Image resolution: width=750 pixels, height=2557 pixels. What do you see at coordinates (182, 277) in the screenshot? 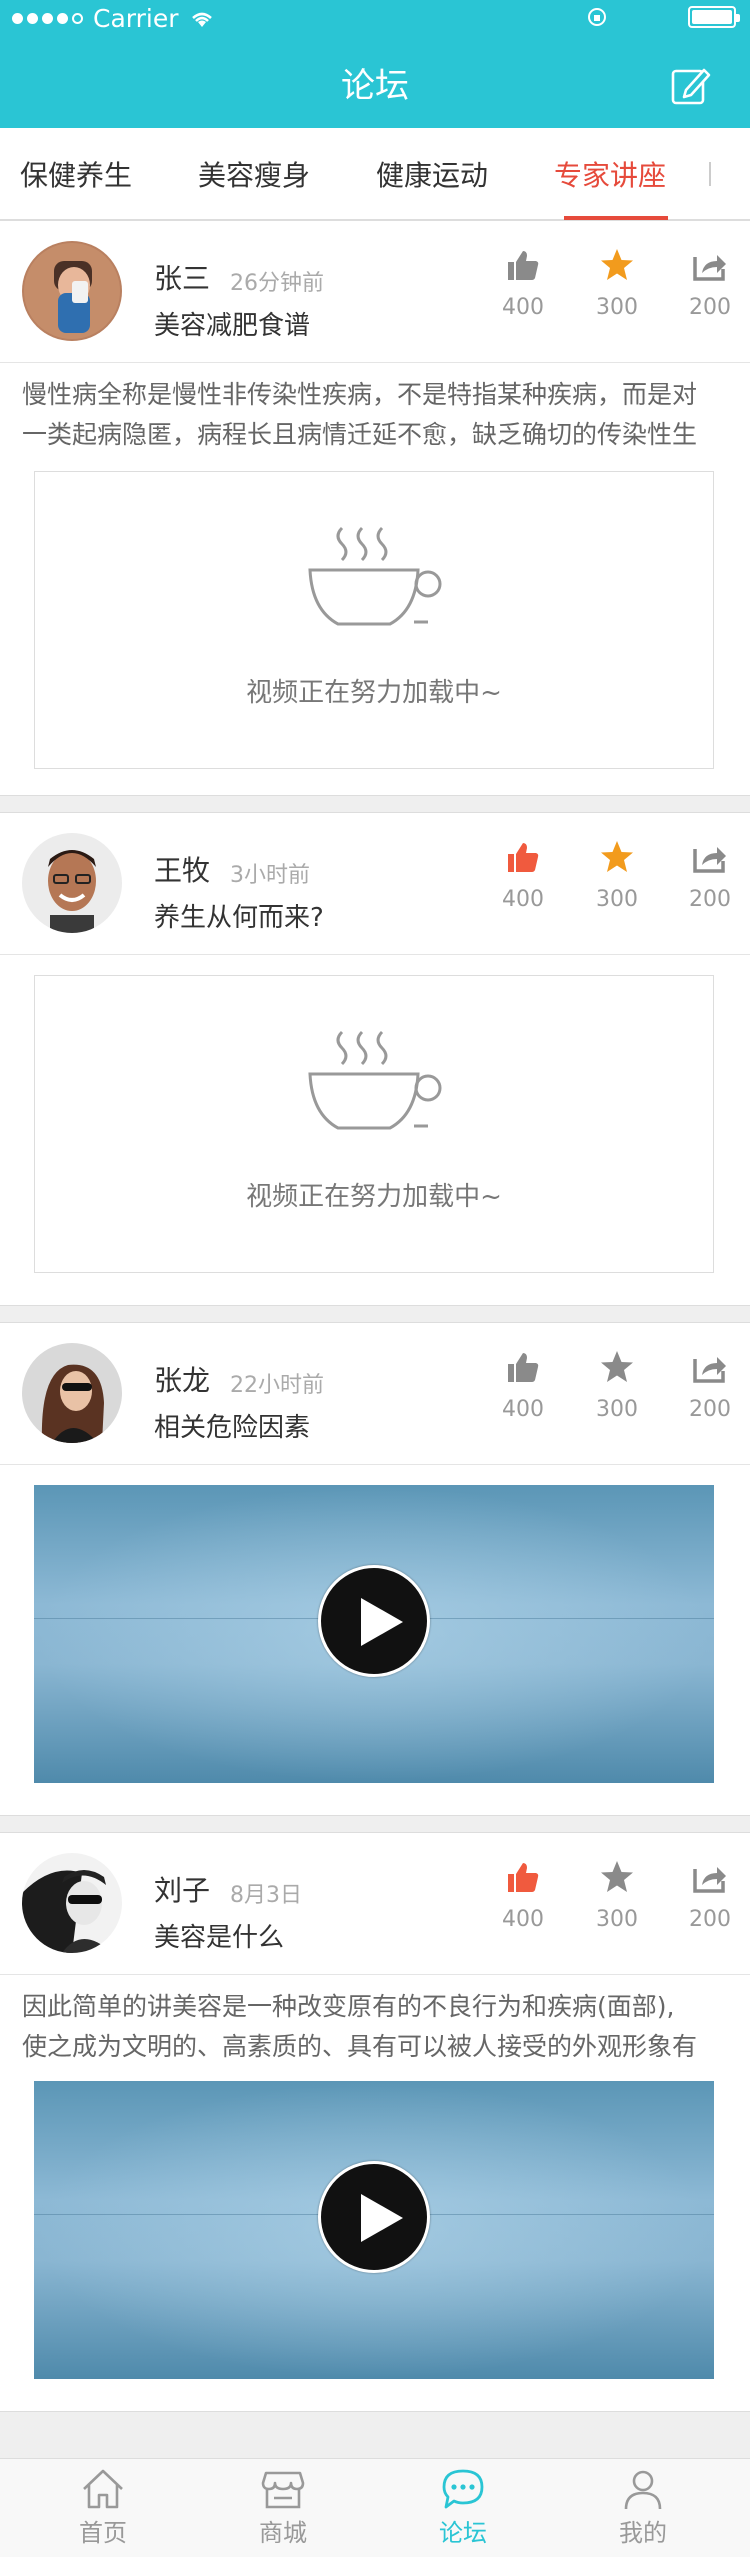
I see `author-name: 张三` at bounding box center [182, 277].